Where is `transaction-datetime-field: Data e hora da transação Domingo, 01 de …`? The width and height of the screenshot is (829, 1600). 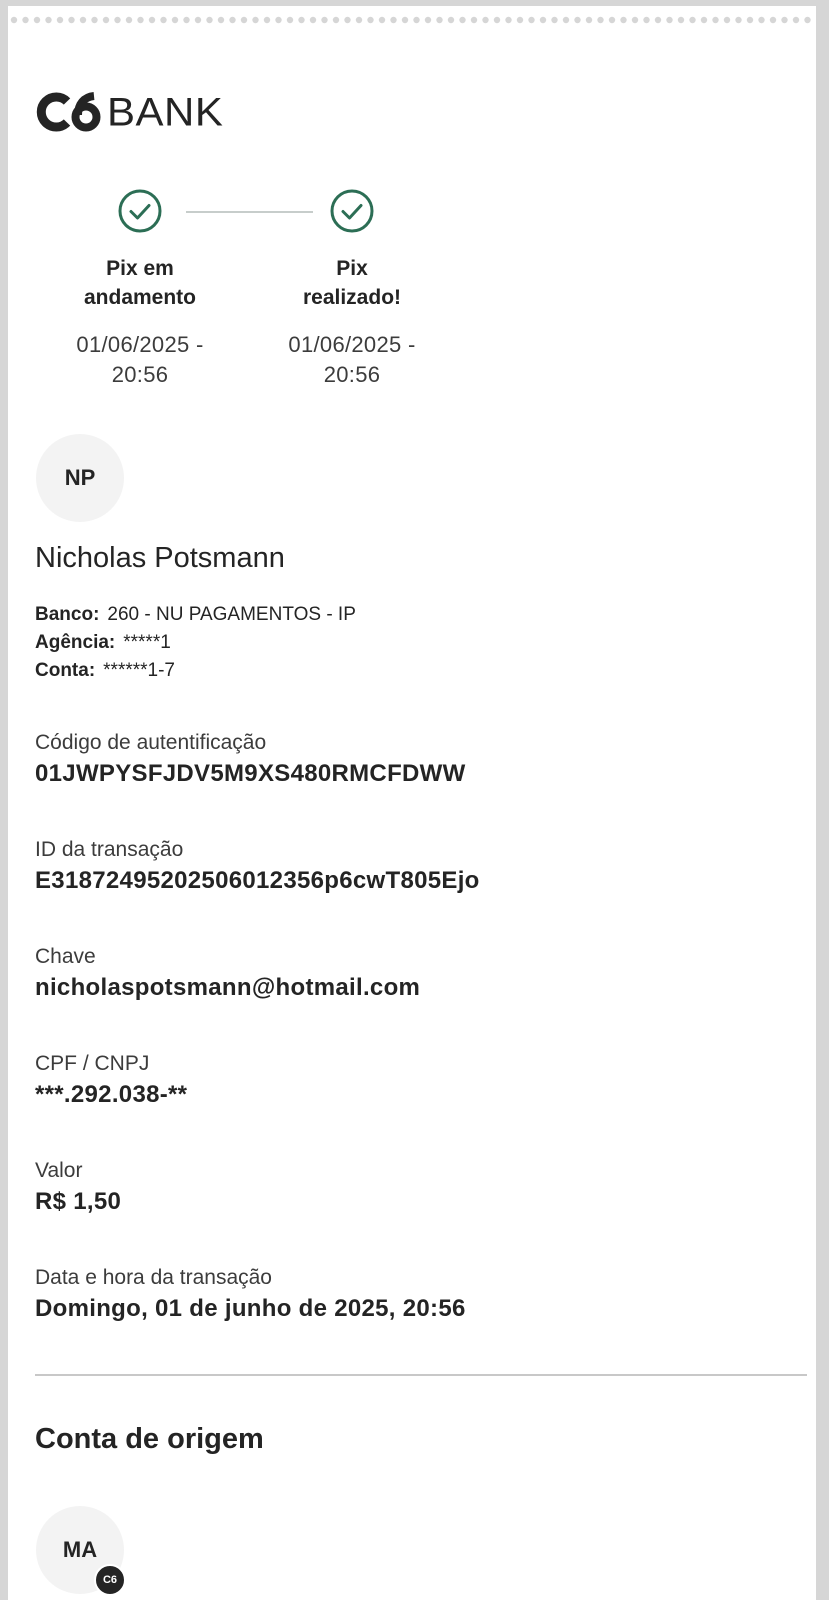
transaction-datetime-field: Data e hora da transação Domingo, 01 de … is located at coordinates (250, 1294).